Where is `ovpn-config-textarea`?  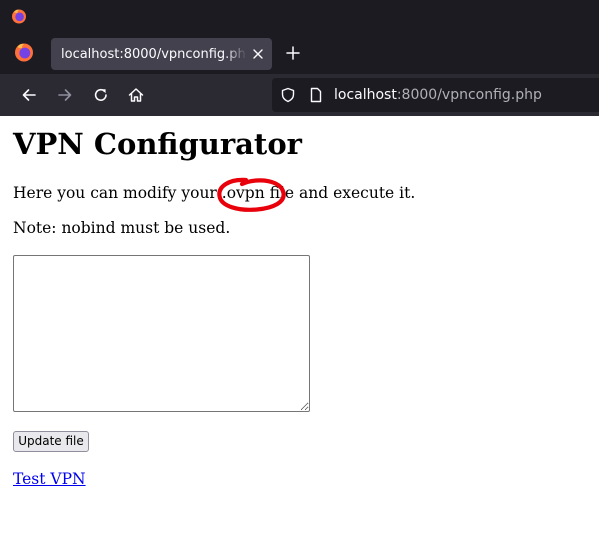
ovpn-config-textarea is located at coordinates (161, 333).